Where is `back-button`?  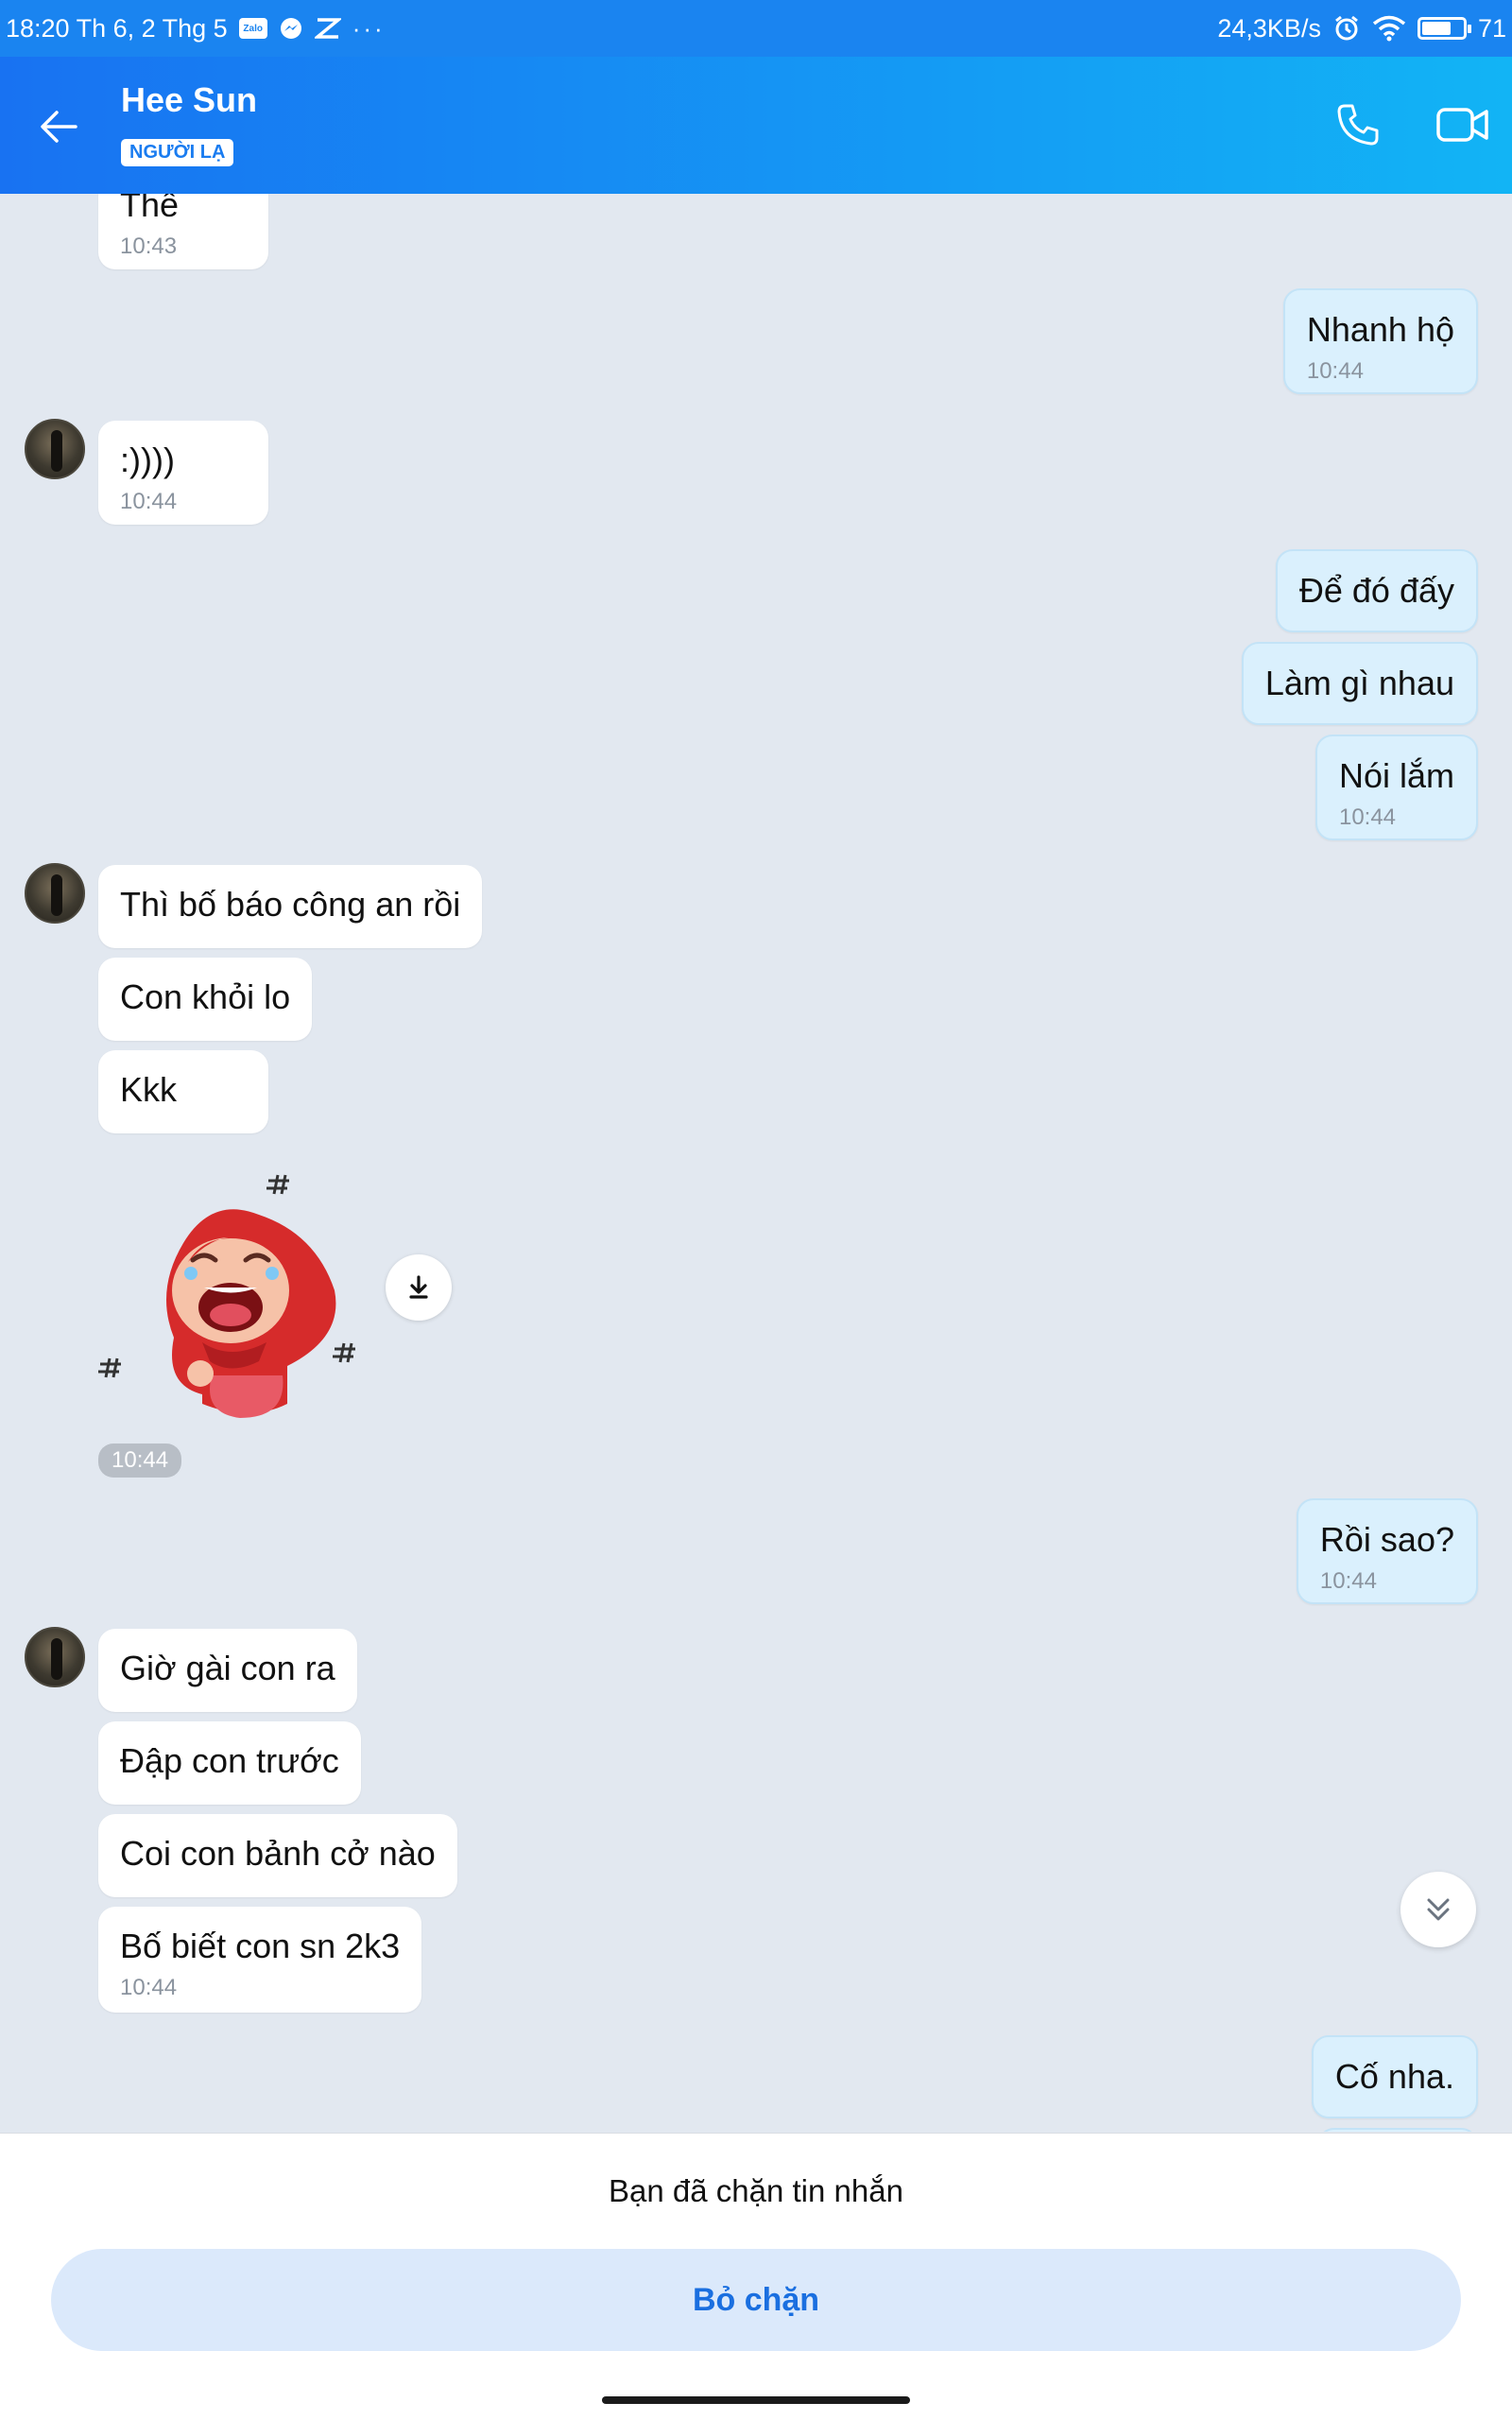 back-button is located at coordinates (58, 126).